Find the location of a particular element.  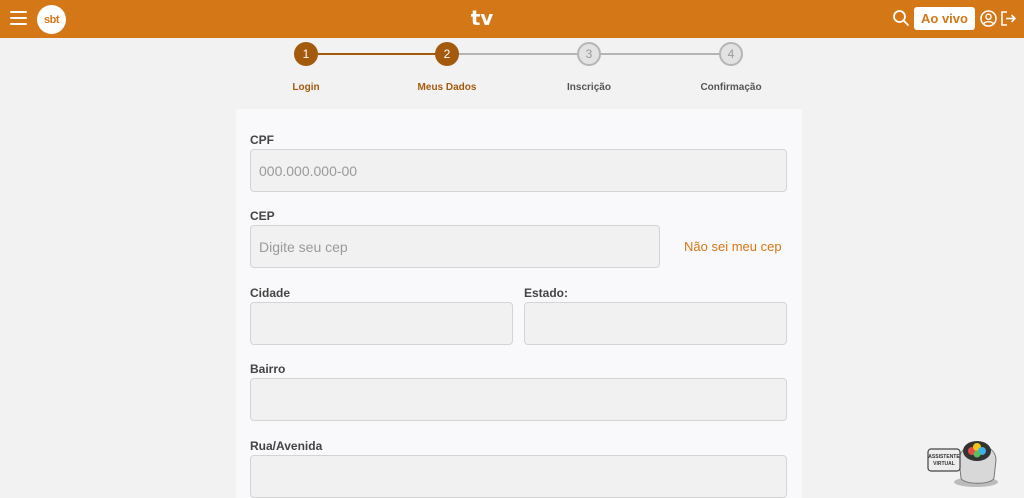

search-icon is located at coordinates (901, 18).